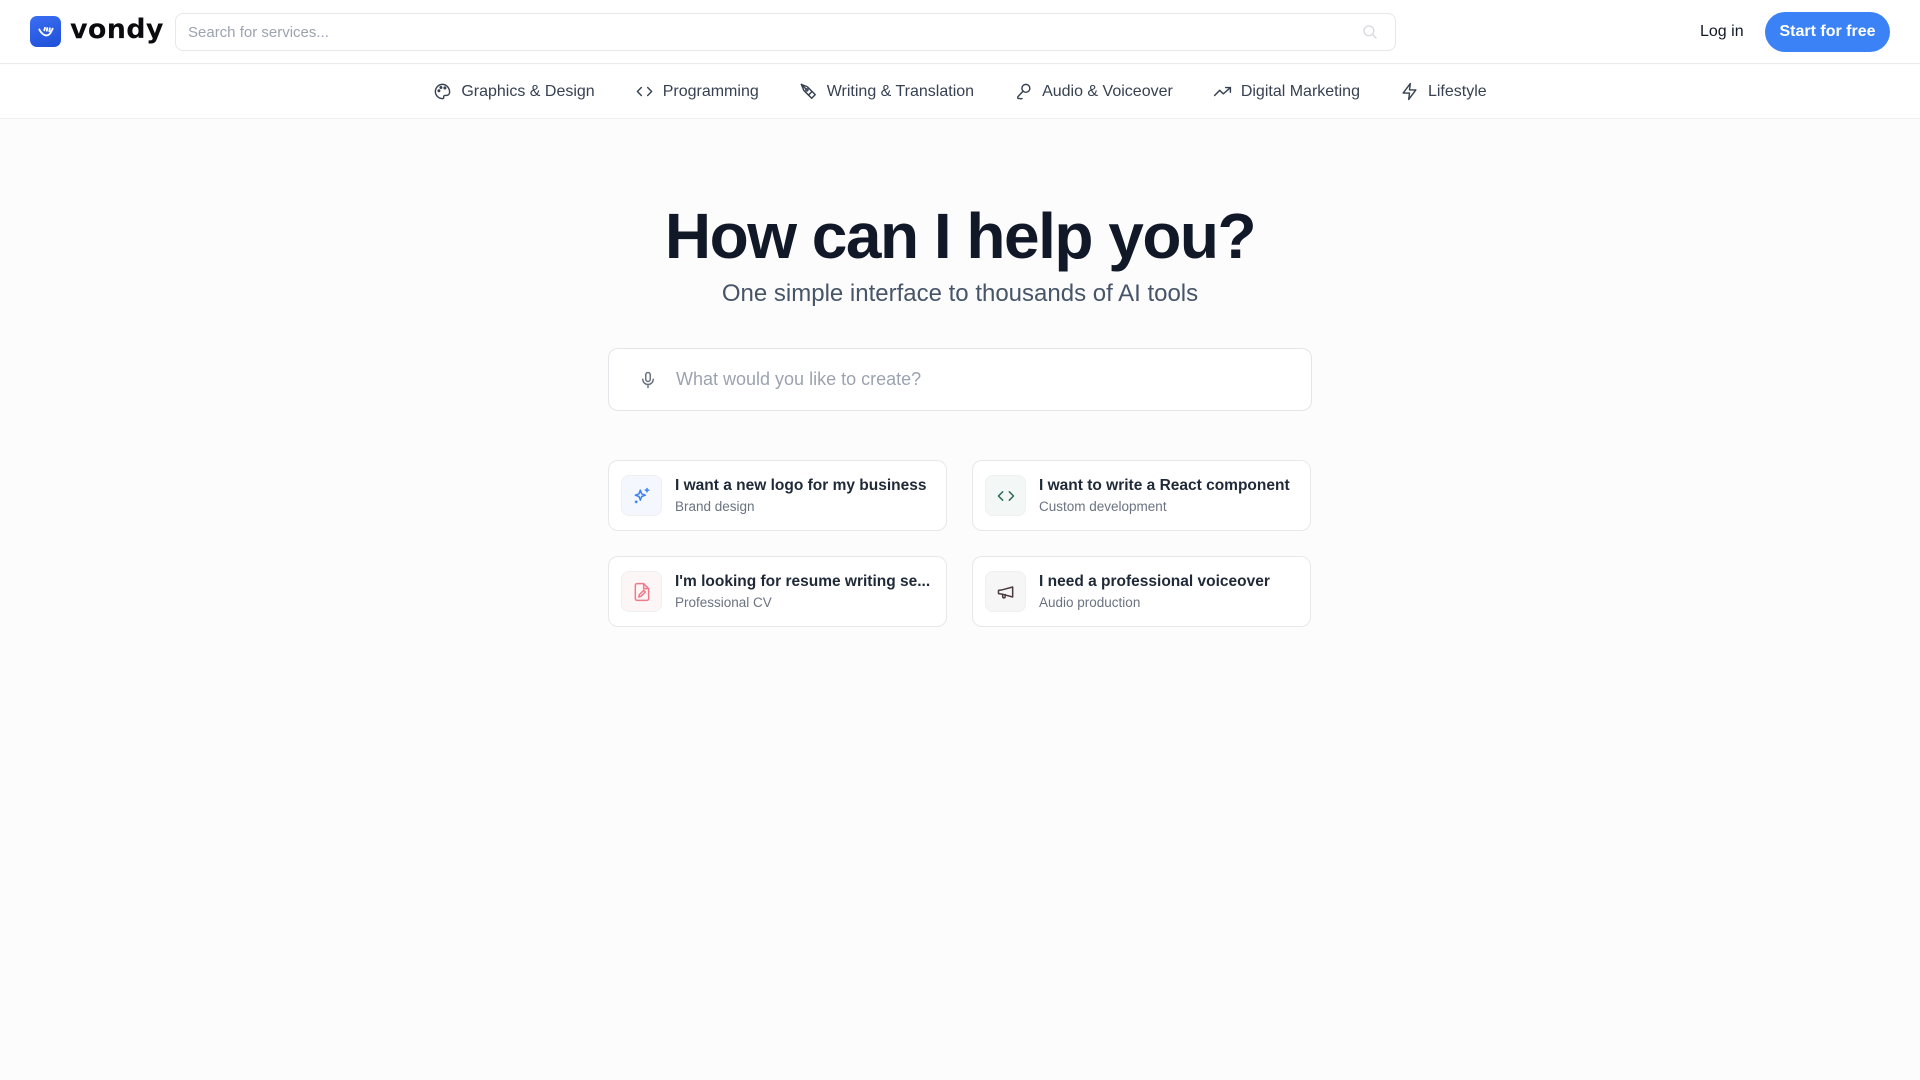 The height and width of the screenshot is (1080, 1920). What do you see at coordinates (723, 602) in the screenshot?
I see `suggestion-subtitle: Professional CV` at bounding box center [723, 602].